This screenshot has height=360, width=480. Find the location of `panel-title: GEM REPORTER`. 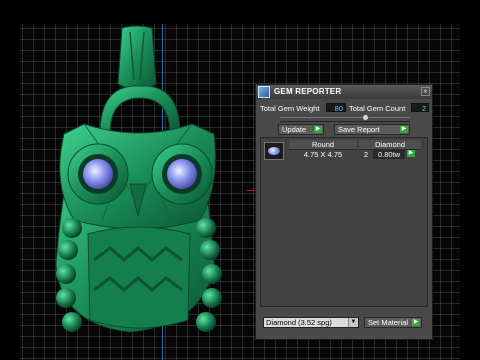

panel-title: GEM REPORTER is located at coordinates (308, 91).